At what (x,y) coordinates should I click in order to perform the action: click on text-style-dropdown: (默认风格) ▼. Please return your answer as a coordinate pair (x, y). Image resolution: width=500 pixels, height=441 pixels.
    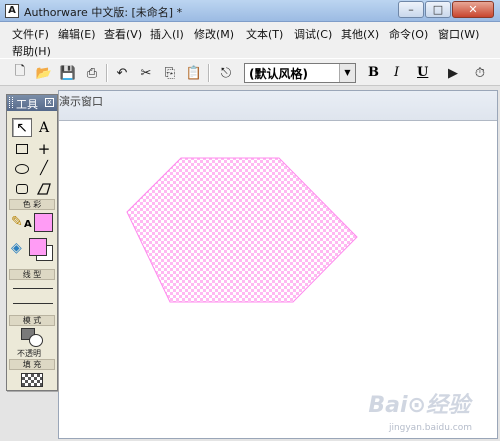
    Looking at the image, I should click on (300, 73).